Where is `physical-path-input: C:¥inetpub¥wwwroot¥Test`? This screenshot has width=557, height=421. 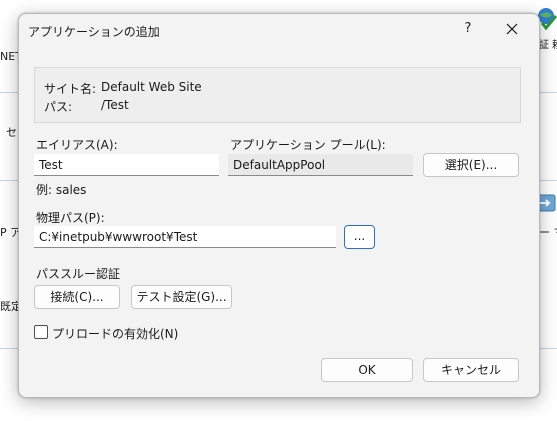 physical-path-input: C:¥inetpub¥wwwroot¥Test is located at coordinates (185, 237).